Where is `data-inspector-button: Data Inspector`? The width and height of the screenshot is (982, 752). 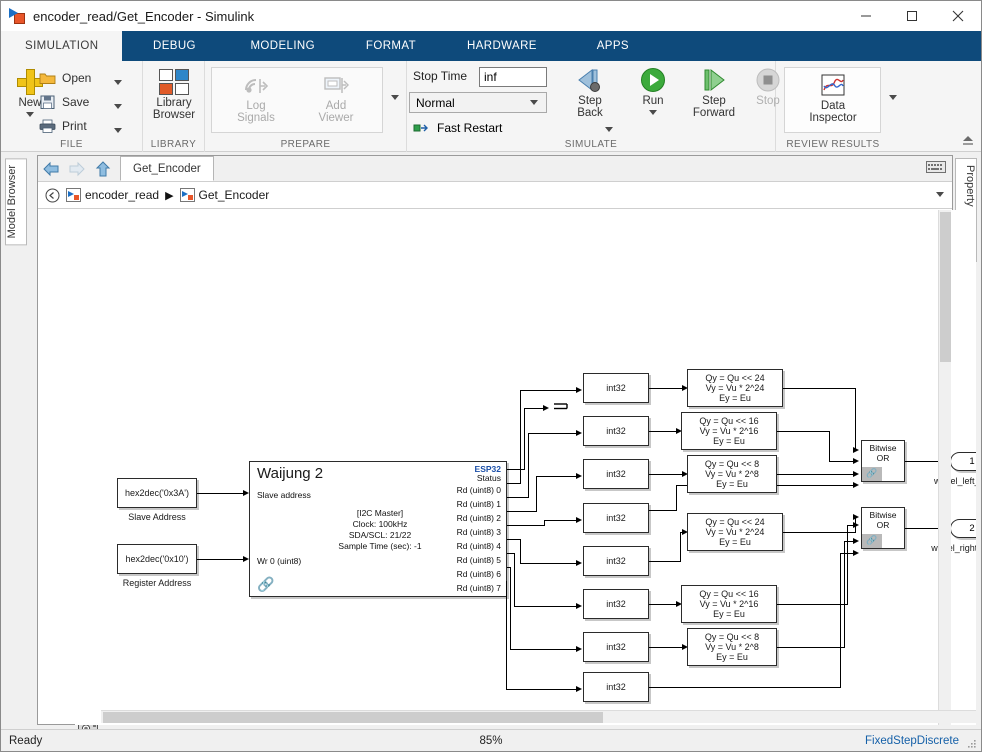
data-inspector-button: Data Inspector is located at coordinates (833, 98).